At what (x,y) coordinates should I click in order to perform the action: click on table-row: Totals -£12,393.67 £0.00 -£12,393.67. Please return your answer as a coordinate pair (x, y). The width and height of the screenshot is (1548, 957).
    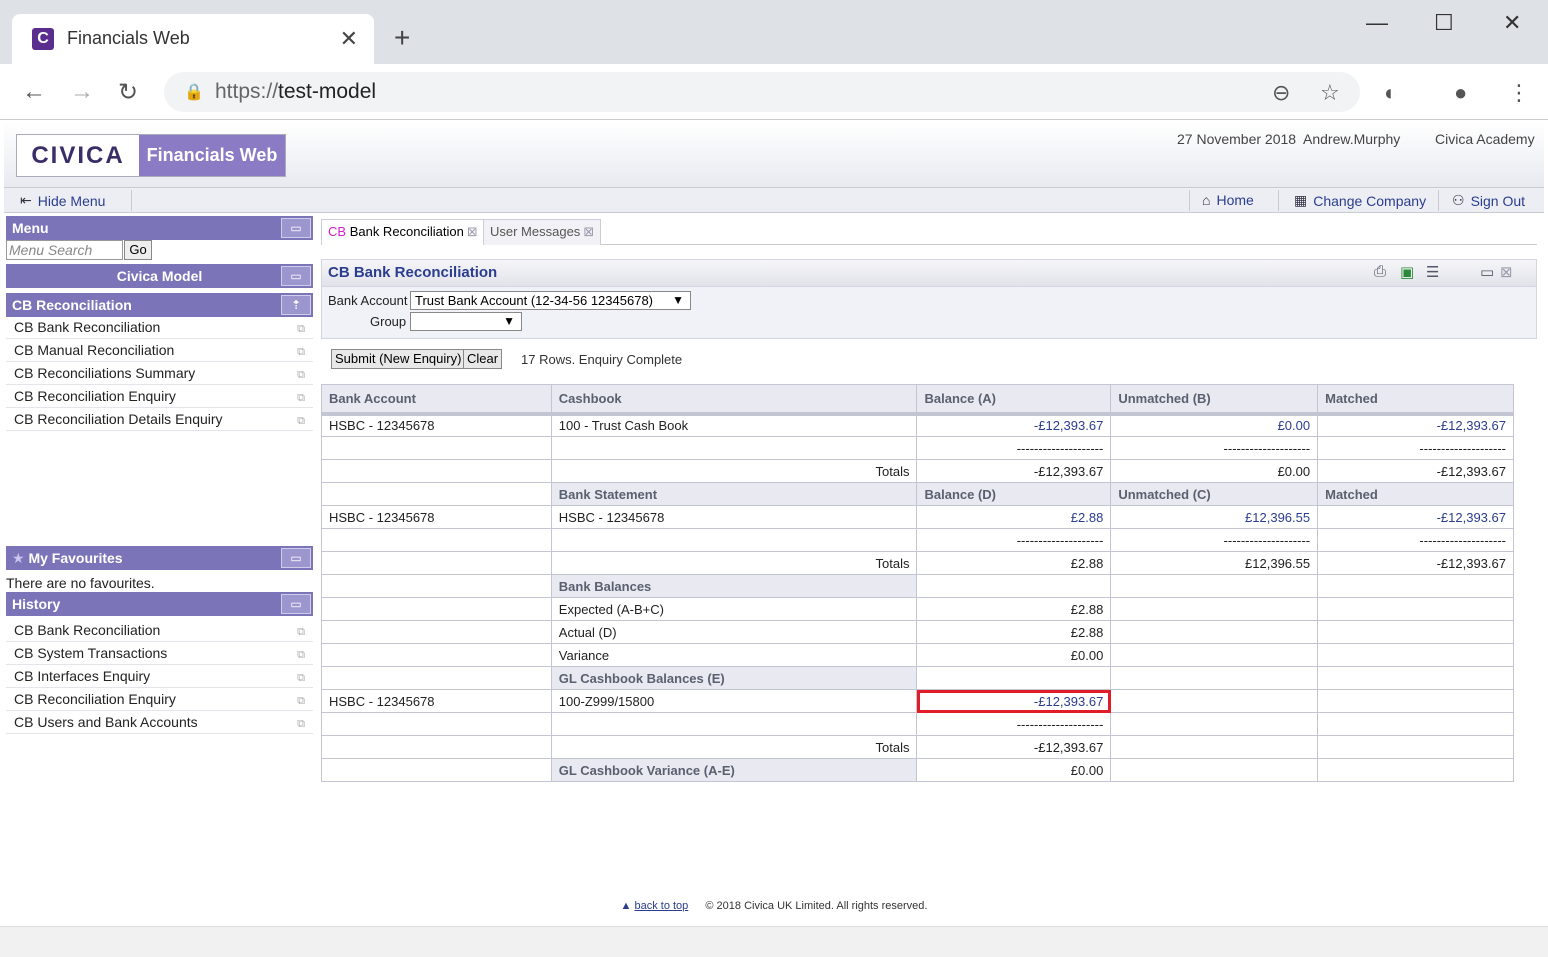
    Looking at the image, I should click on (917, 471).